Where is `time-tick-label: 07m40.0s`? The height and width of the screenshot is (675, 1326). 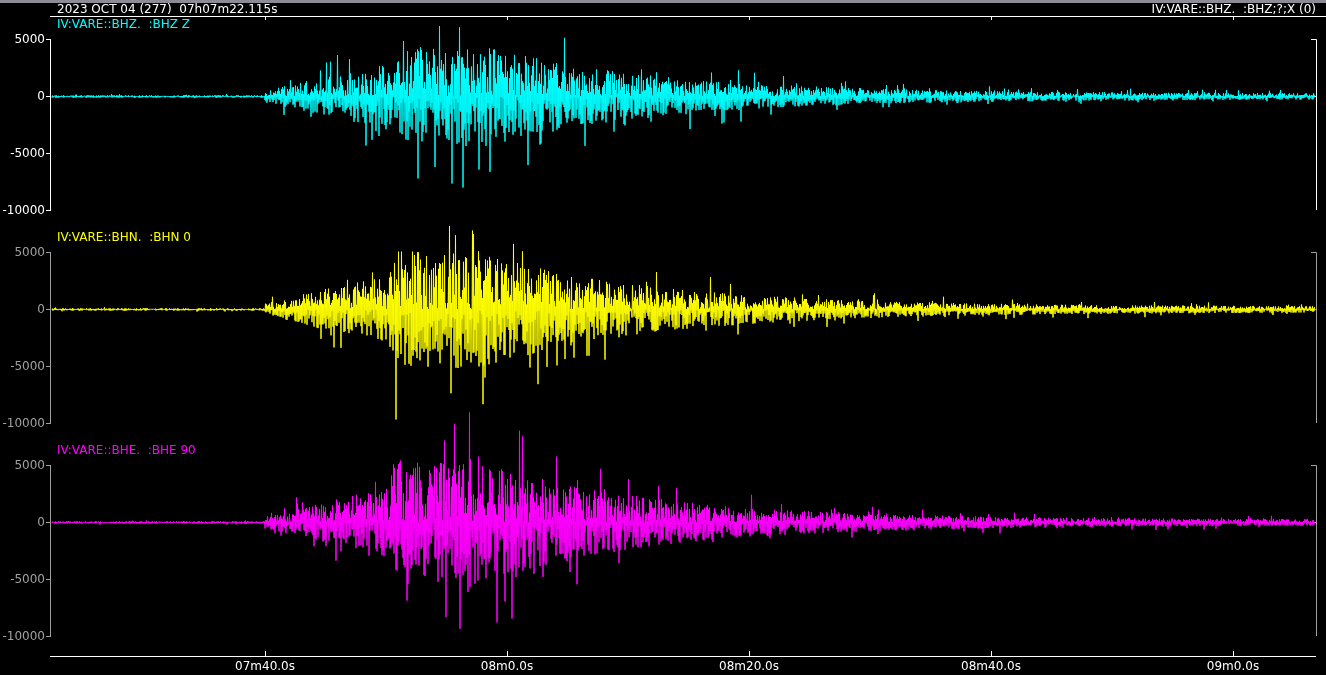 time-tick-label: 07m40.0s is located at coordinates (265, 666).